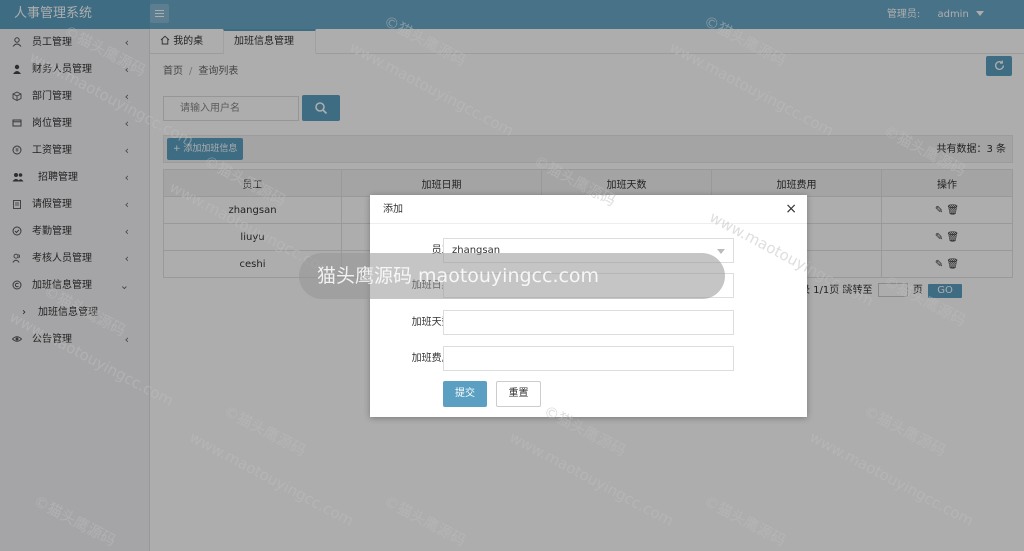 This screenshot has height=551, width=1024. What do you see at coordinates (393, 209) in the screenshot?
I see `dialog-title: 添加` at bounding box center [393, 209].